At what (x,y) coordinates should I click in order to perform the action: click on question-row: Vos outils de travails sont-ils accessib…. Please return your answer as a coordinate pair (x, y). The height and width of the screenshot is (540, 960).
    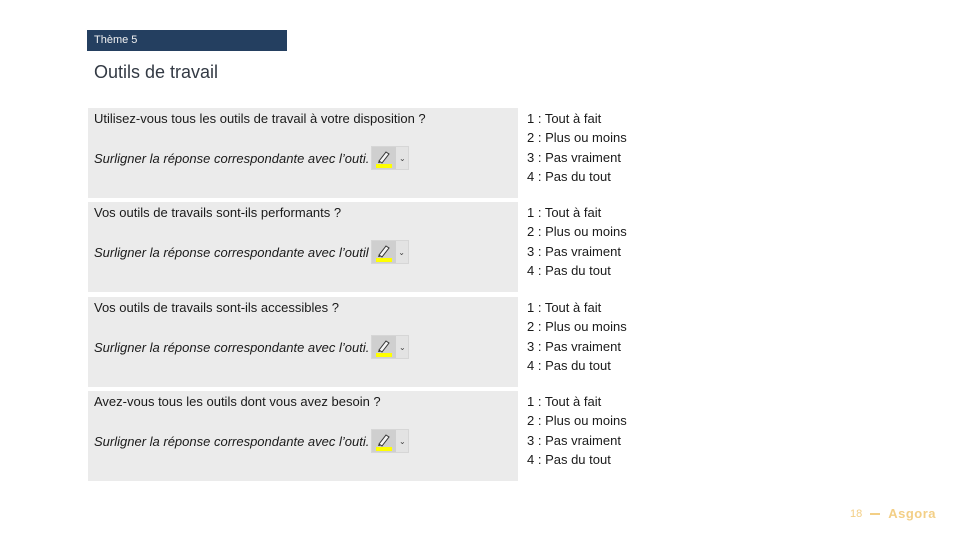
    Looking at the image, I should click on (303, 342).